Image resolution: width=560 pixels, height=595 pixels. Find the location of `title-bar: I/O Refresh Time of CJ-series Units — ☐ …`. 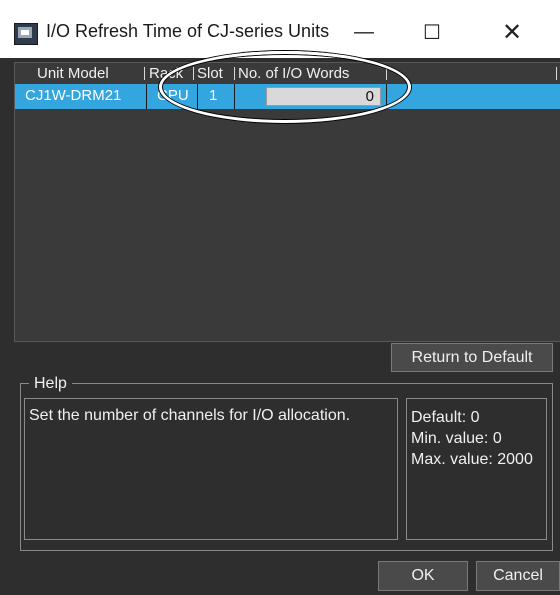

title-bar: I/O Refresh Time of CJ-series Units — ☐ … is located at coordinates (280, 29).